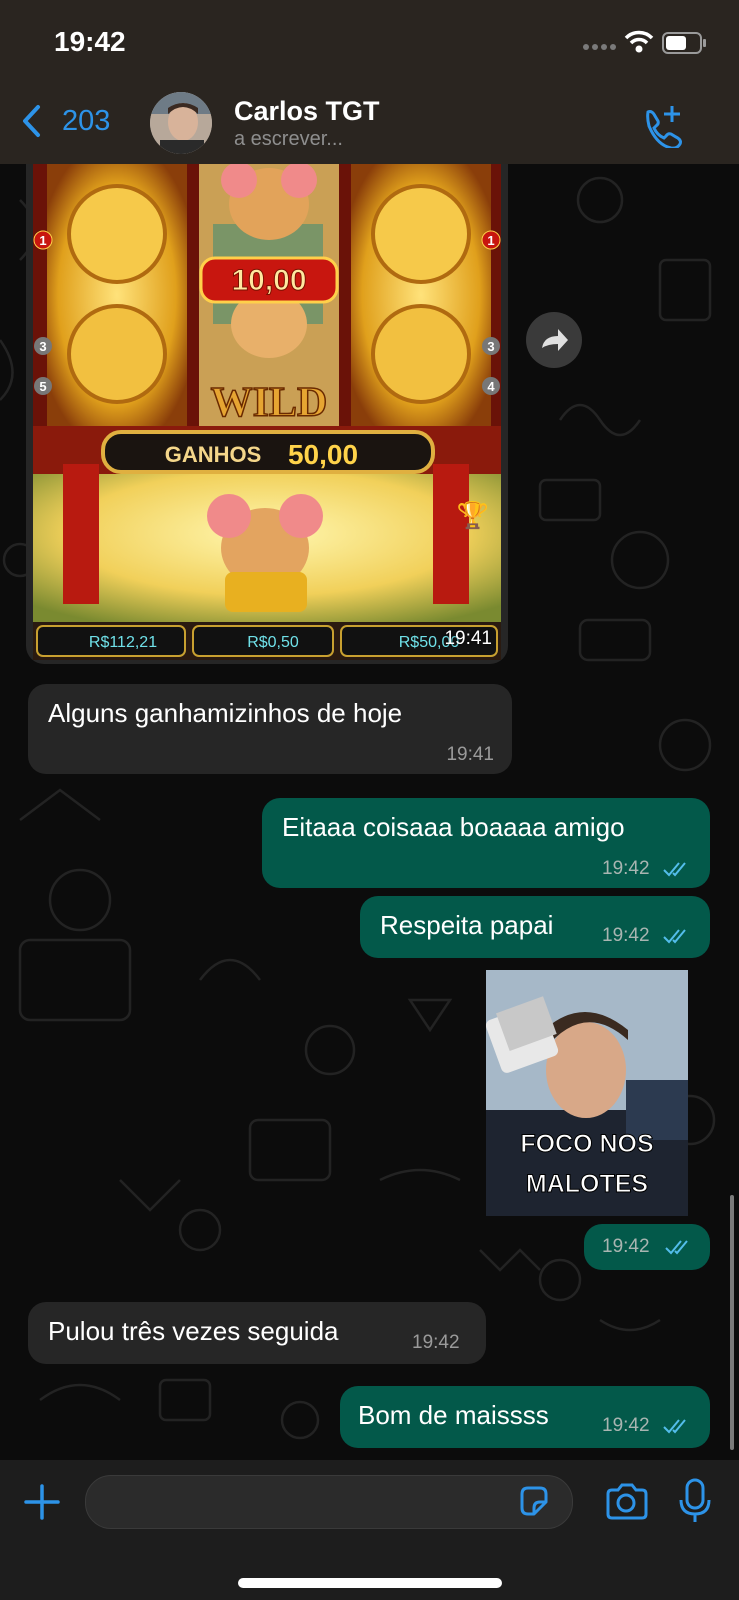 The image size is (739, 1600). Describe the element at coordinates (599, 47) in the screenshot. I see `signal-icon` at that location.